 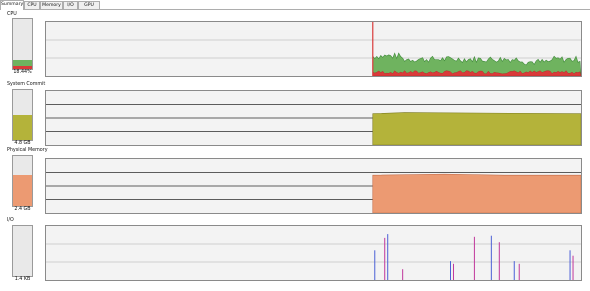 I want to click on physical-history-plot, so click(x=313, y=192).